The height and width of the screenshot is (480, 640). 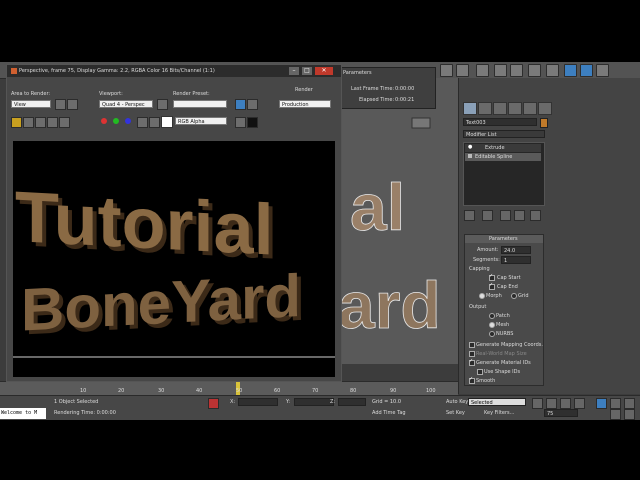 I want to click on gen-material-checkbox, so click(x=472, y=362).